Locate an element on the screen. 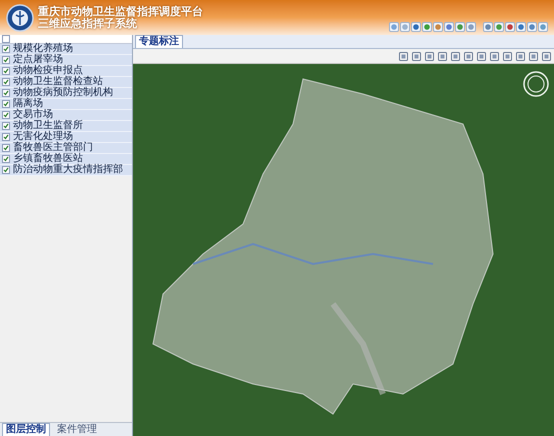 The height and width of the screenshot is (436, 554). layer-label: 定点屠宰场 is located at coordinates (38, 60).